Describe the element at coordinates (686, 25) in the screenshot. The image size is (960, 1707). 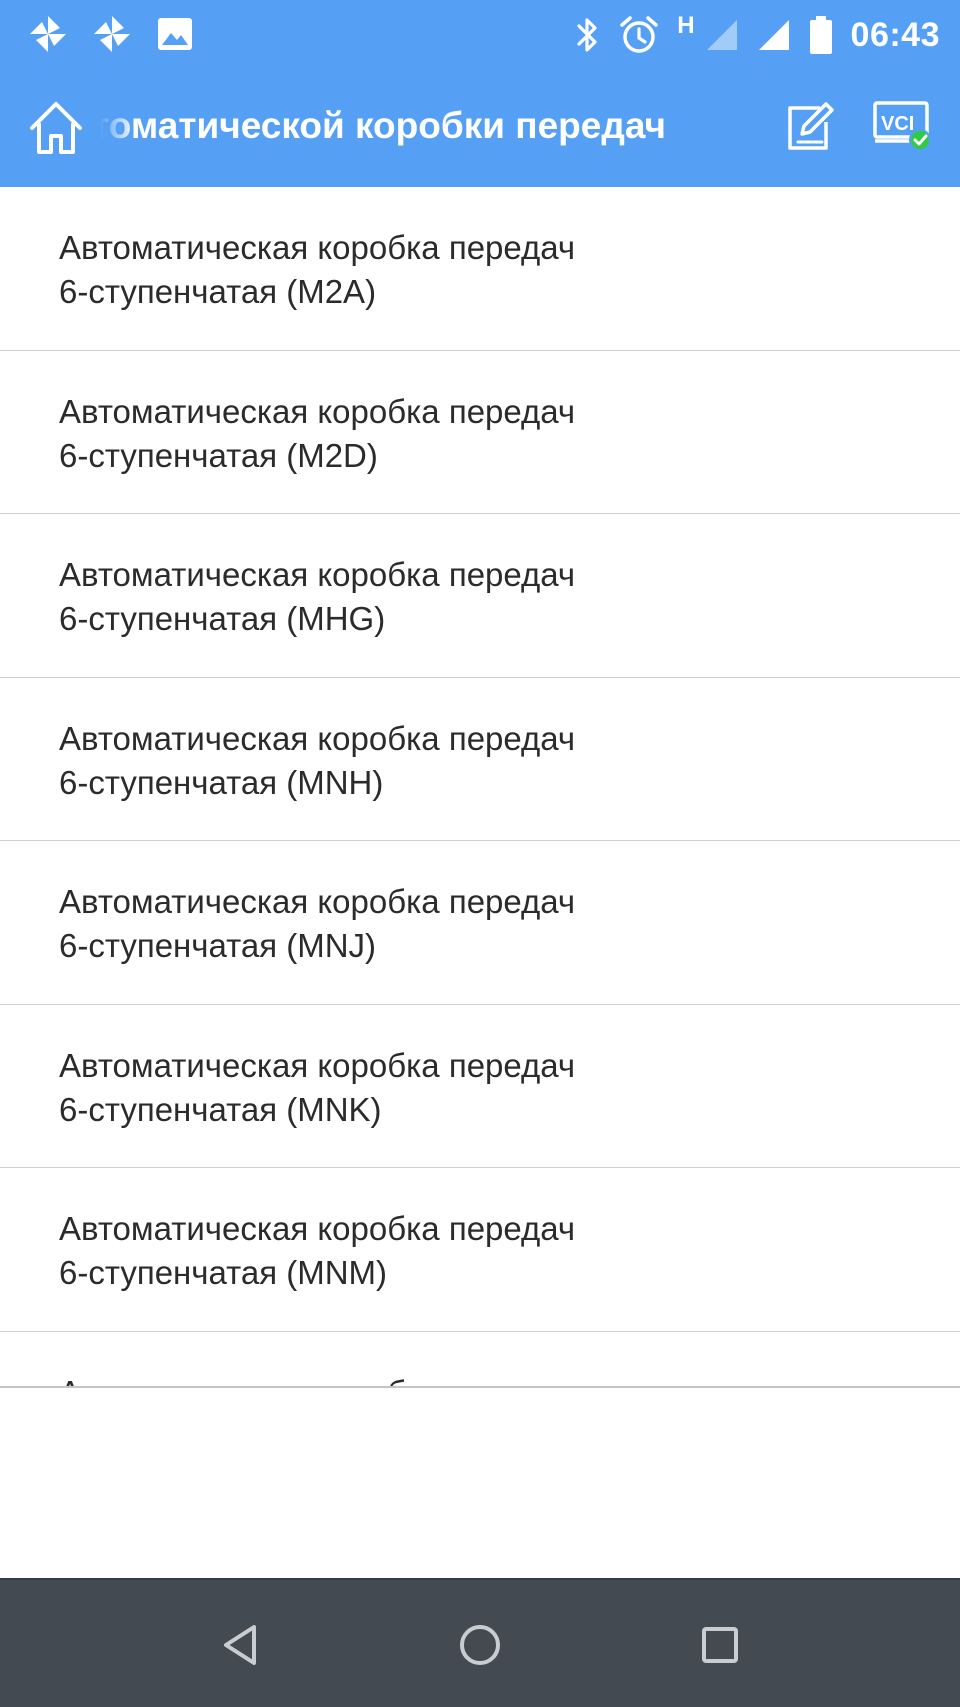
I see `network-type-label: H` at that location.